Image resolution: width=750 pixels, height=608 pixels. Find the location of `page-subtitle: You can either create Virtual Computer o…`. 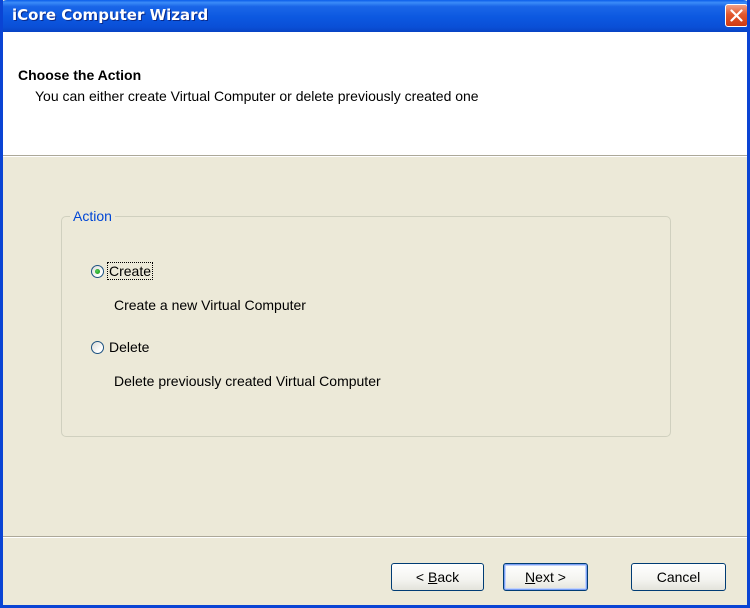

page-subtitle: You can either create Virtual Computer o… is located at coordinates (257, 96).